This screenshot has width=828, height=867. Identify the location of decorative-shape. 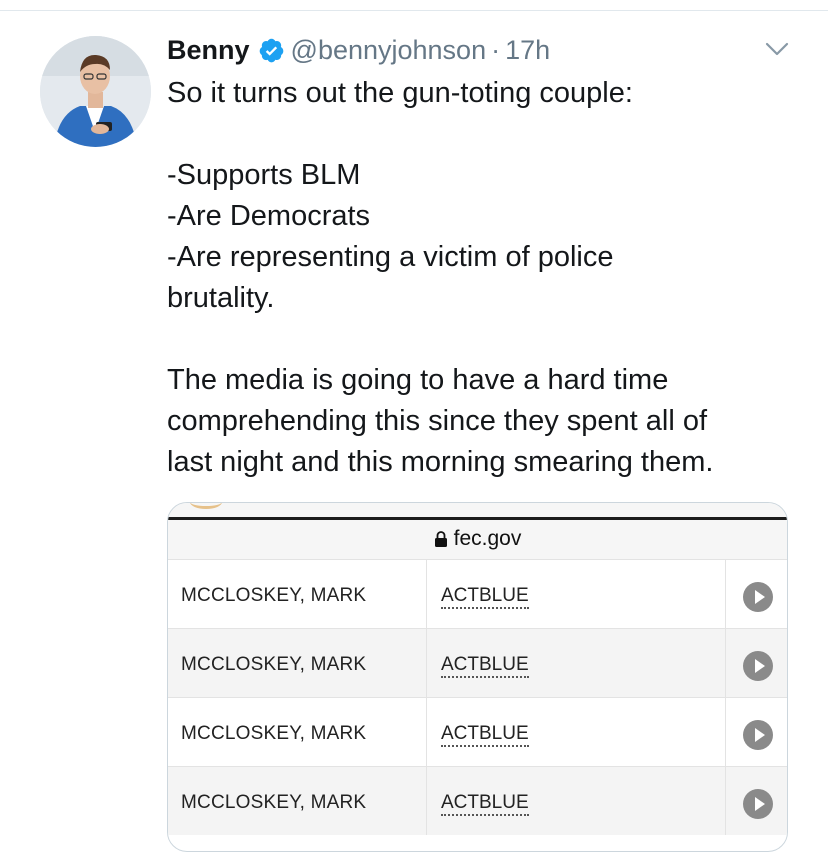
(206, 506).